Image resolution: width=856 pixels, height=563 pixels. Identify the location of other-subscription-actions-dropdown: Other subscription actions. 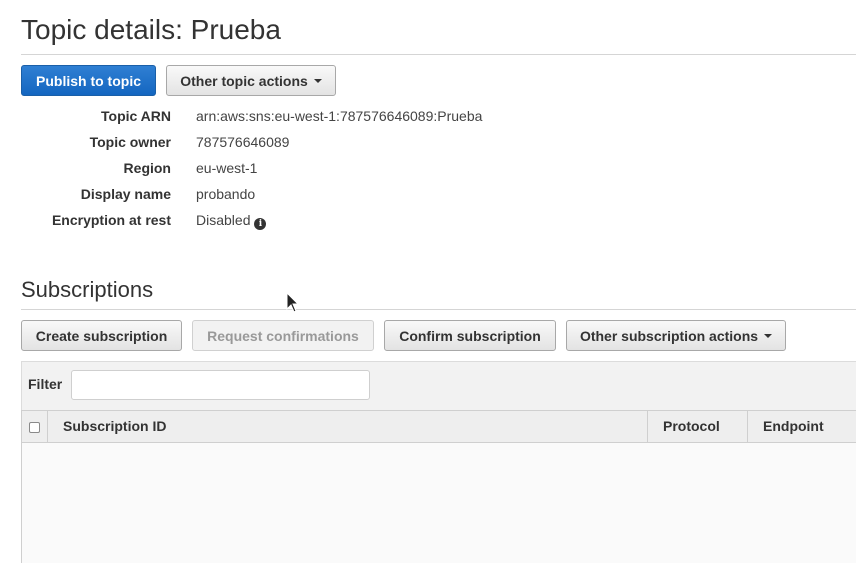
(676, 335).